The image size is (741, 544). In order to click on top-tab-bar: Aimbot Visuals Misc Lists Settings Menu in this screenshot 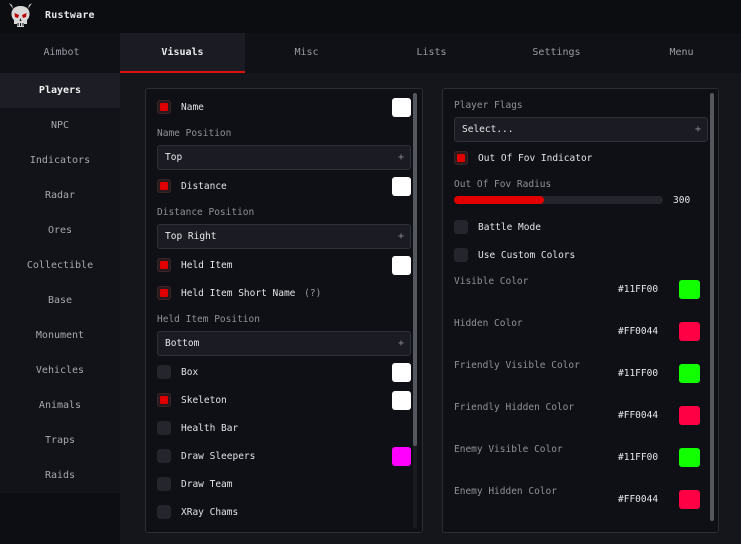, I will do `click(370, 53)`.